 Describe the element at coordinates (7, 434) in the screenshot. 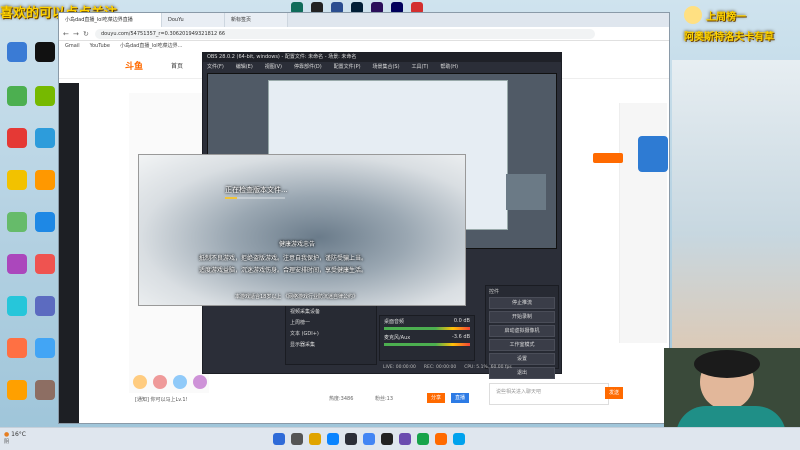

I see `weather-icon: ●` at that location.